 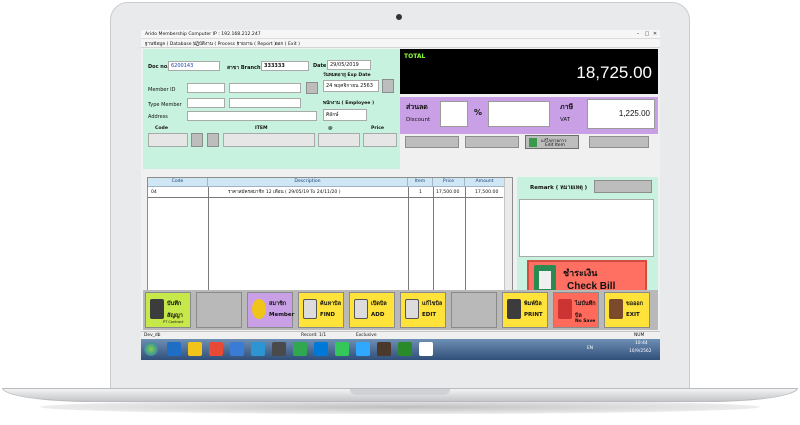 I want to click on edit-item-en: Edit Item, so click(x=555, y=145).